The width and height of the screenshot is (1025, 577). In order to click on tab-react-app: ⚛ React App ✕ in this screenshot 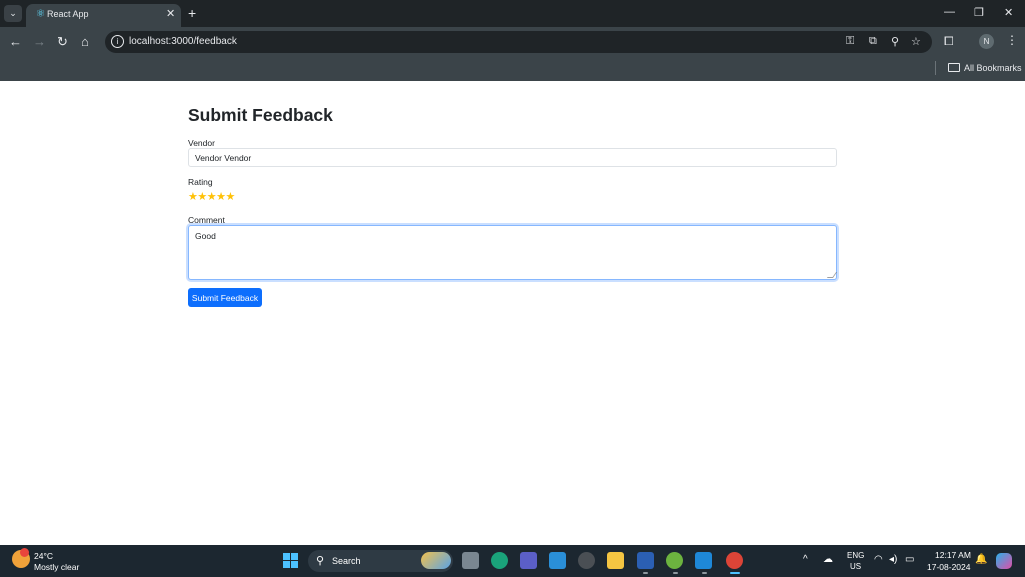, I will do `click(103, 15)`.